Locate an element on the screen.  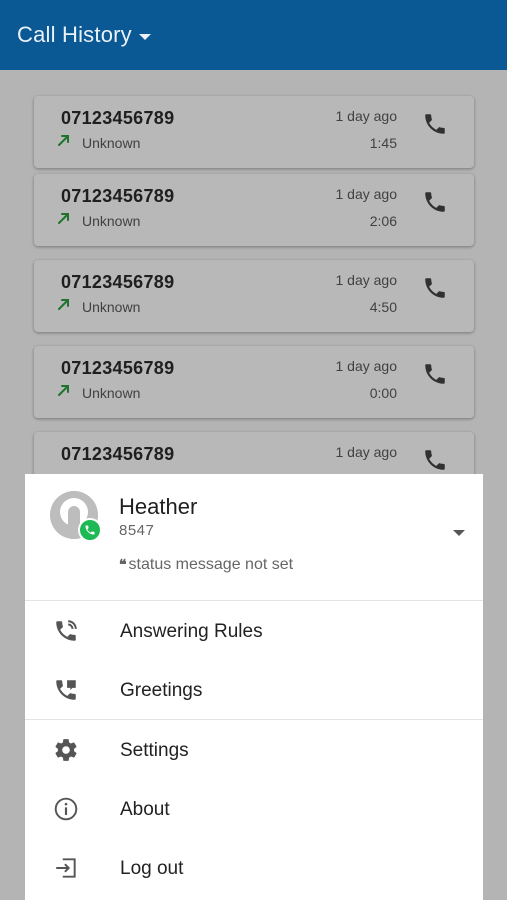
status-message: ❝ status message not set is located at coordinates (206, 565).